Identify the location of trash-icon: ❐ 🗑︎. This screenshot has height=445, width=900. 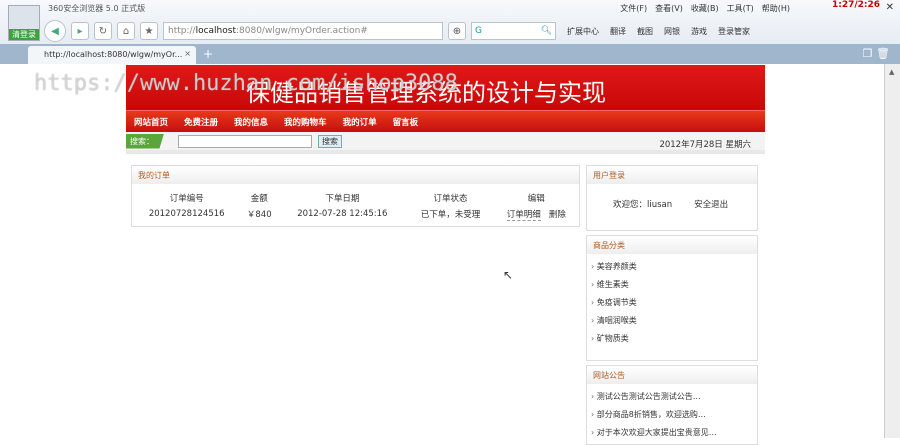
(876, 53).